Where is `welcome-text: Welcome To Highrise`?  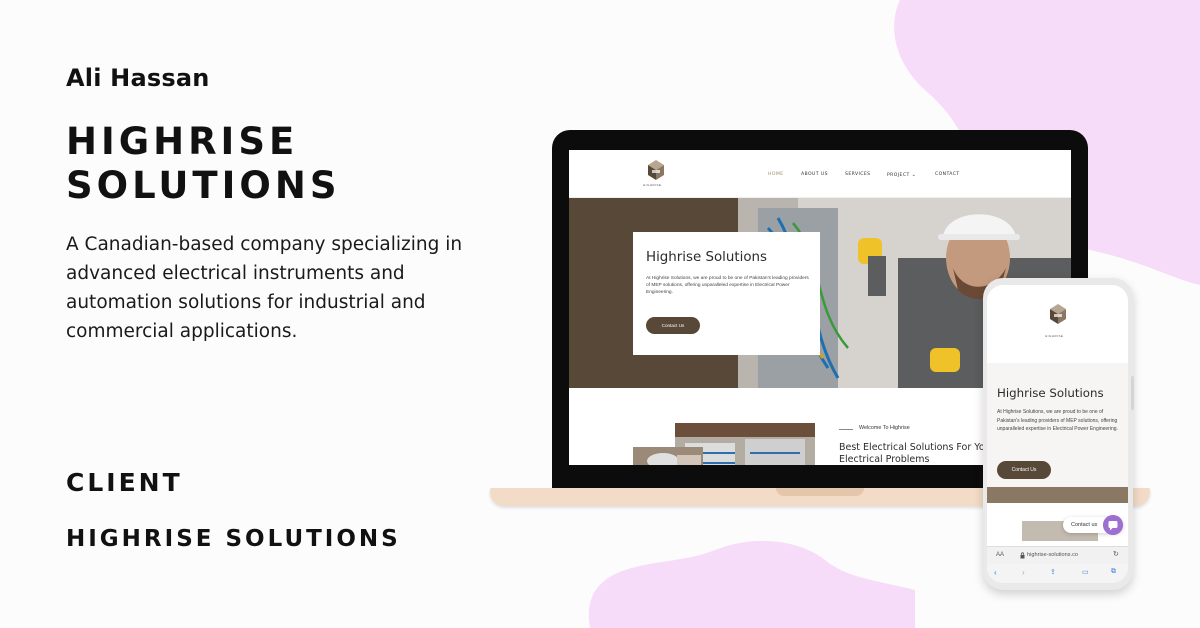 welcome-text: Welcome To Highrise is located at coordinates (884, 428).